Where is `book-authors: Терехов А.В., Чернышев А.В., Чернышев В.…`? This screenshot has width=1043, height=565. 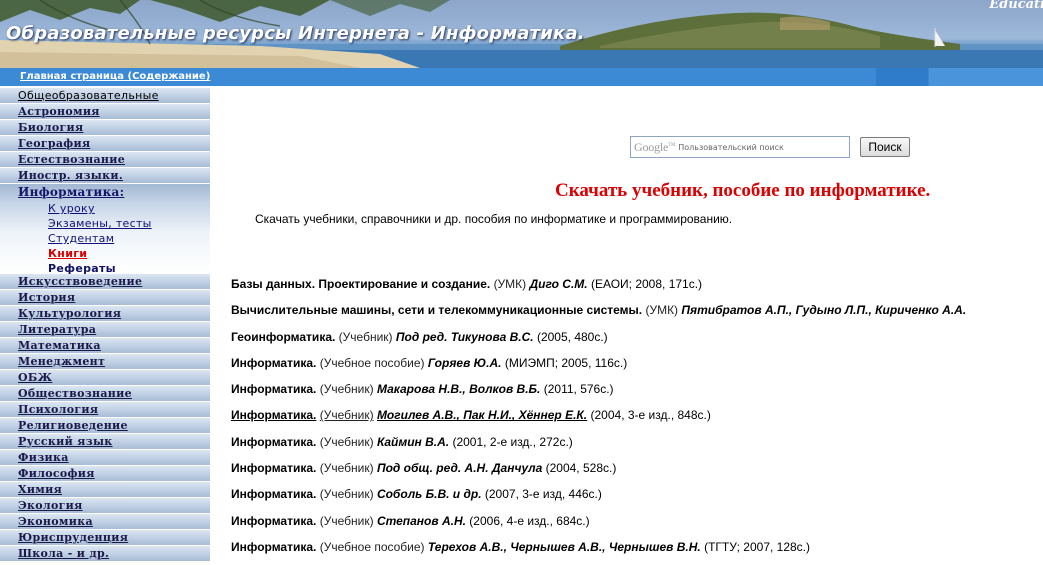
book-authors: Терехов А.В., Чернышев А.В., Чернышев В.… is located at coordinates (564, 546).